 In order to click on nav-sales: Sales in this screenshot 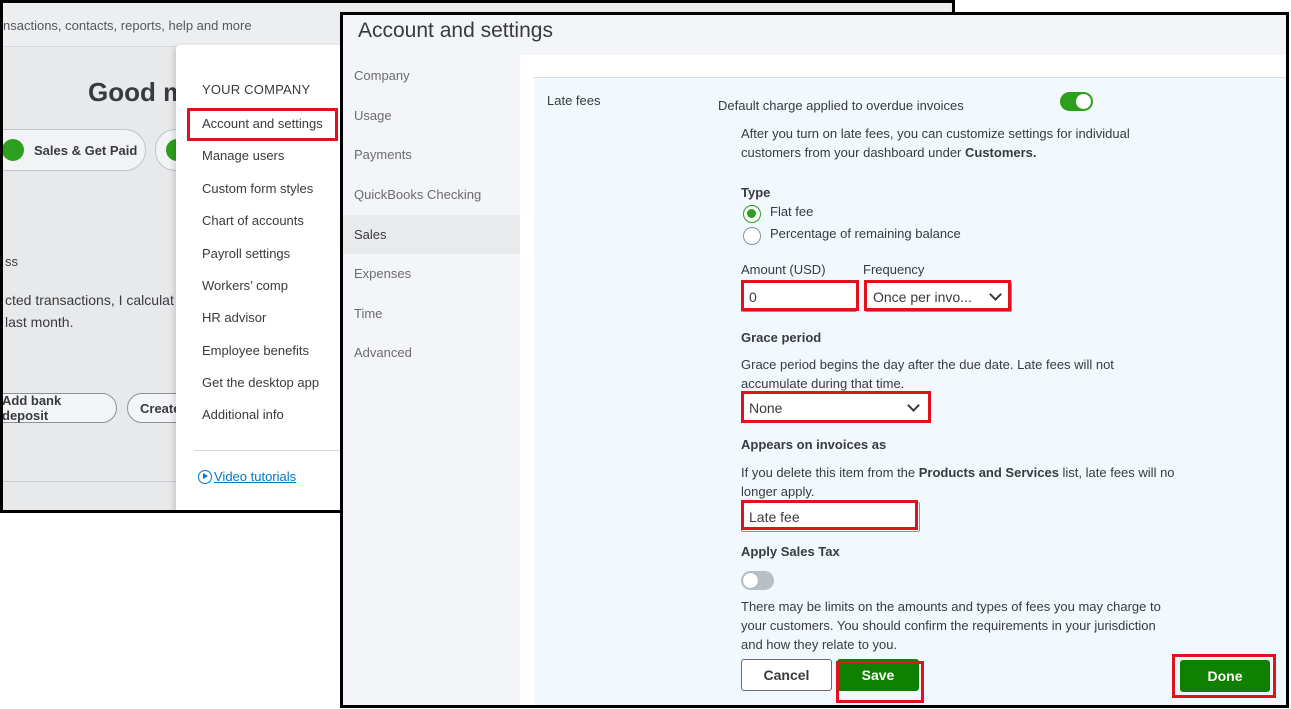, I will do `click(431, 234)`.